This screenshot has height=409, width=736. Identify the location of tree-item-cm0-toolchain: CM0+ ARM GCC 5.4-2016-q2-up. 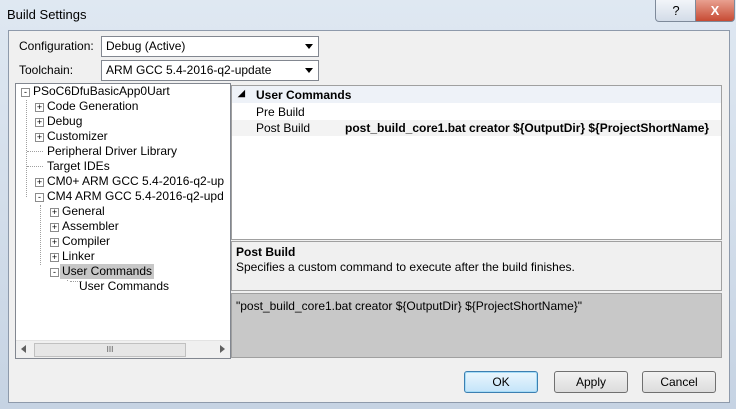
(135, 181).